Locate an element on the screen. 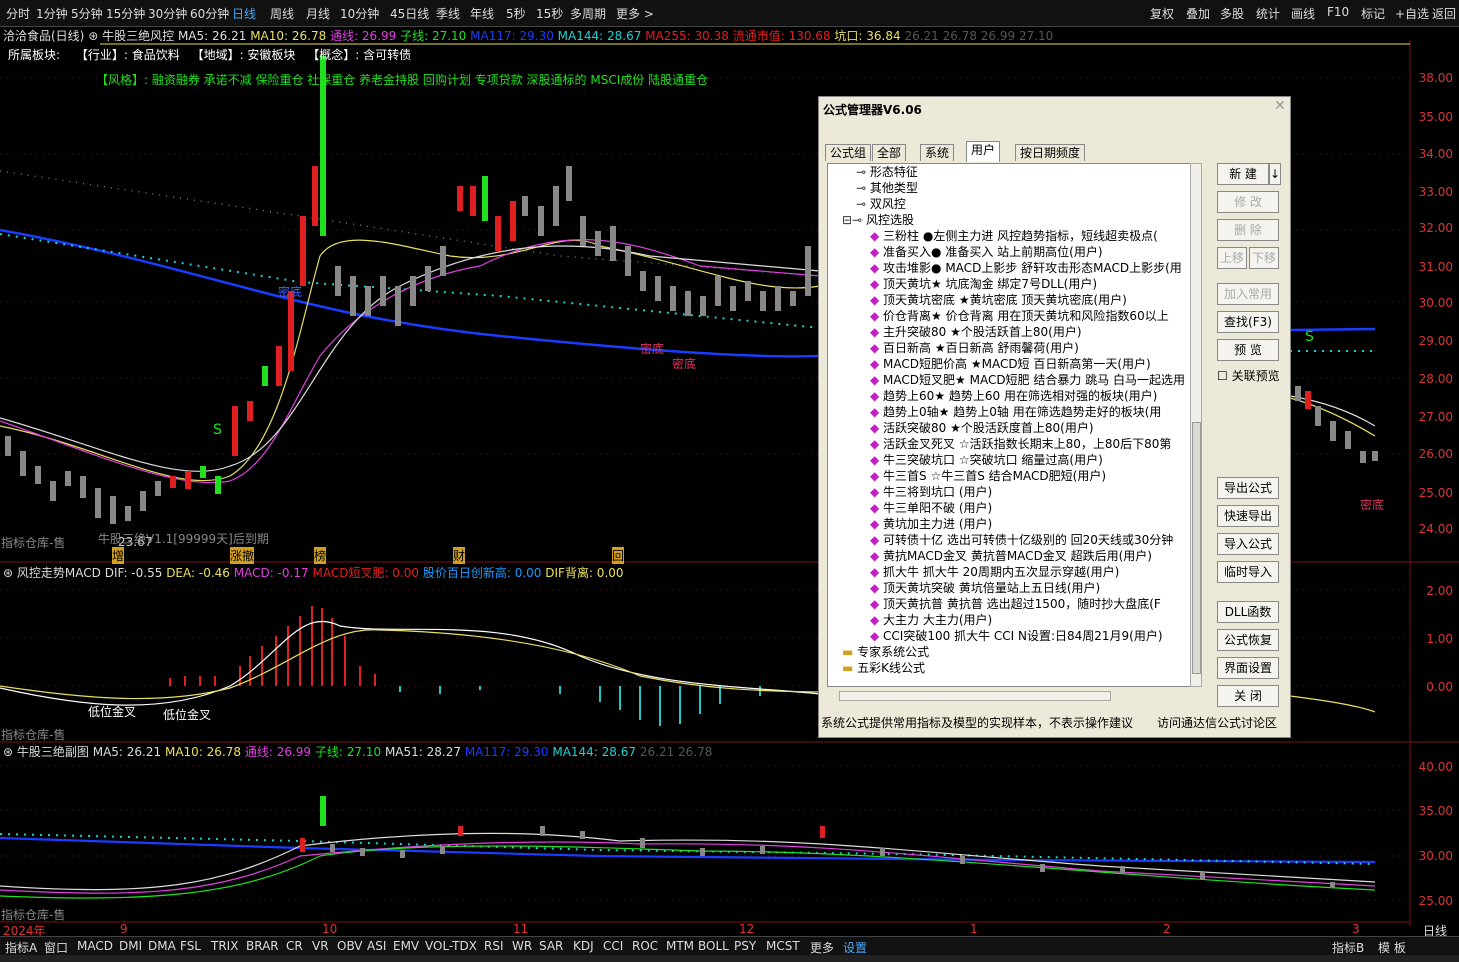  indicator-tab: VR is located at coordinates (320, 946).